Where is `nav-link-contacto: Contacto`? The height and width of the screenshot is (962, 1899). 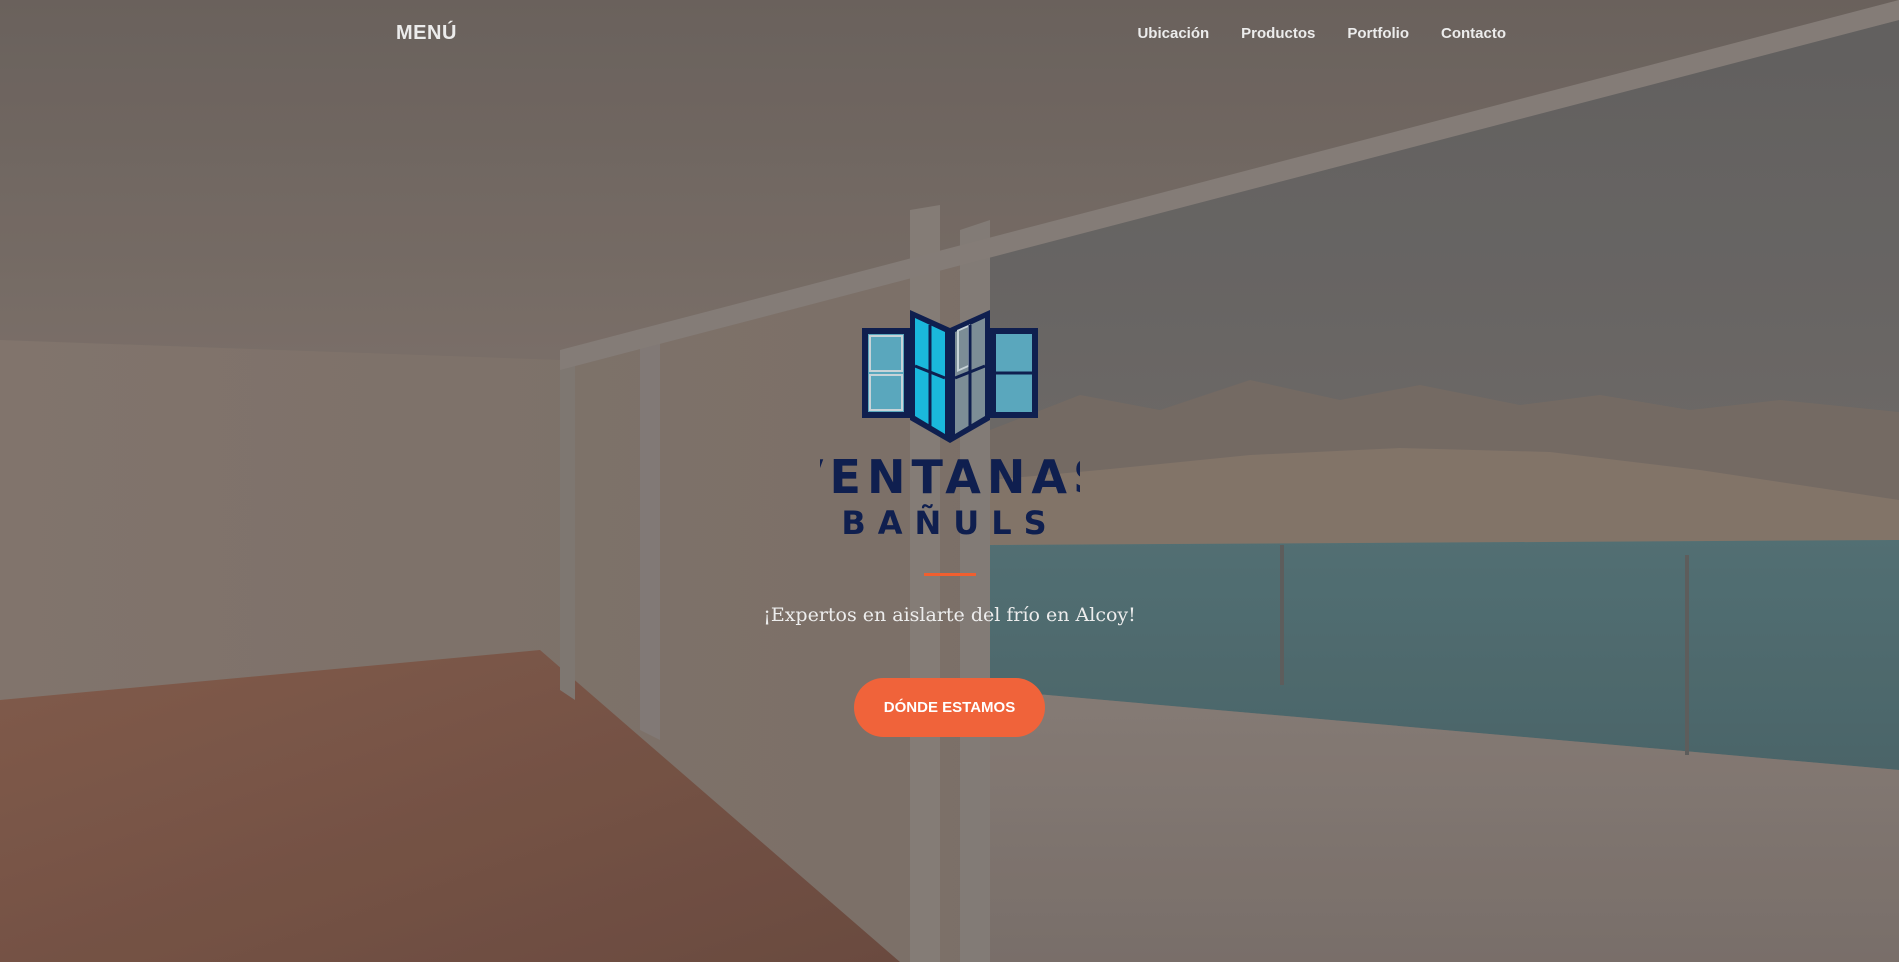
nav-link-contacto: Contacto is located at coordinates (1473, 33).